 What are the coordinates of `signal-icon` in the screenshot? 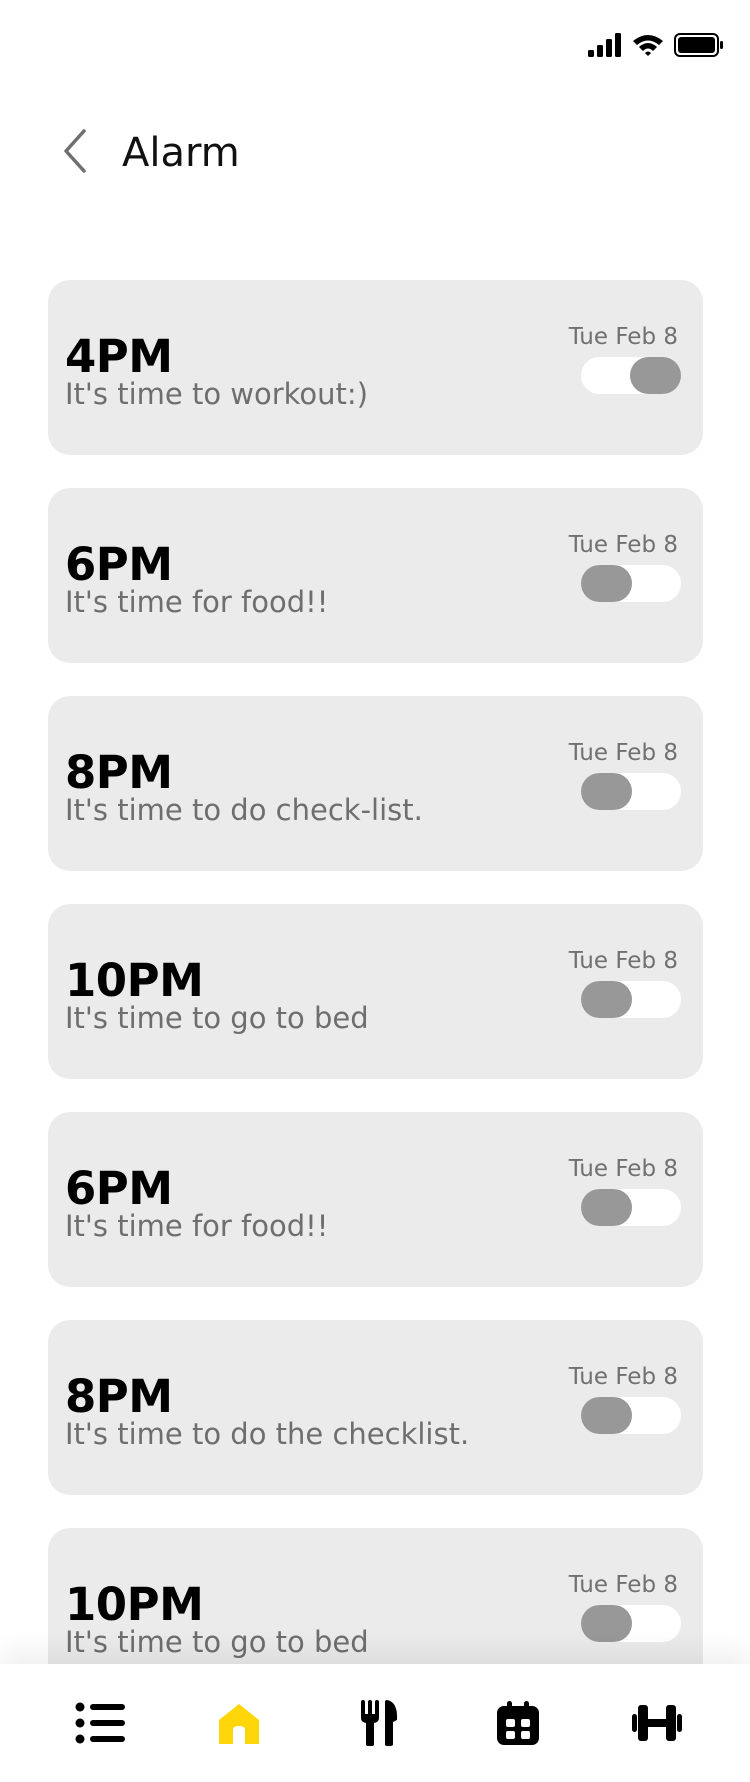 It's located at (605, 45).